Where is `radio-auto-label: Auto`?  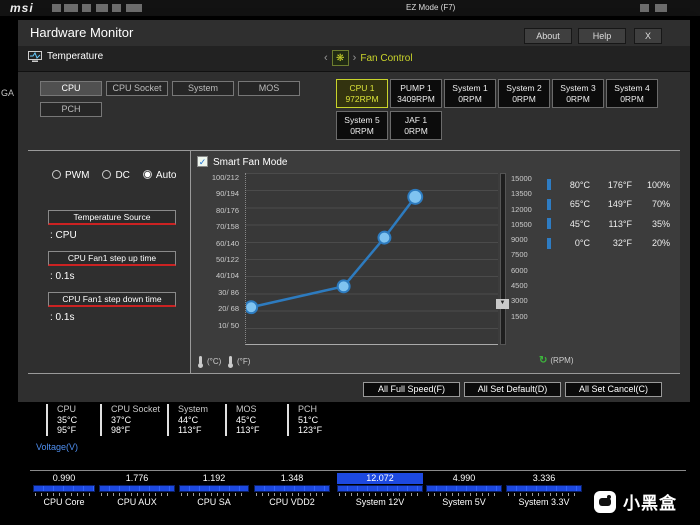 radio-auto-label: Auto is located at coordinates (166, 175).